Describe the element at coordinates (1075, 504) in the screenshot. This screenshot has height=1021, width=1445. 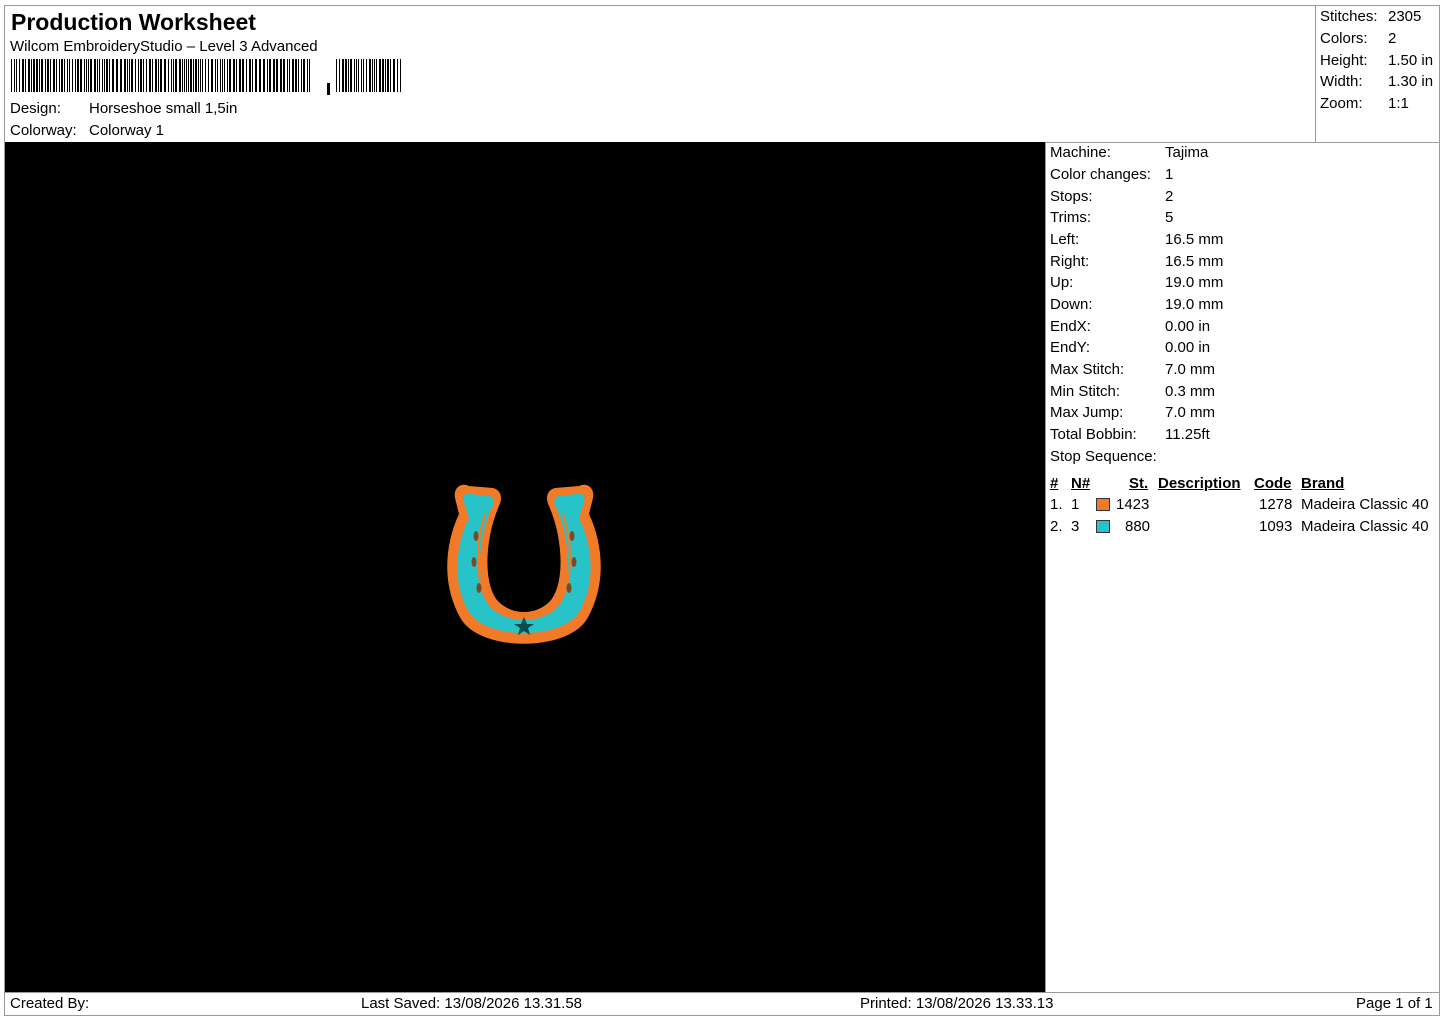
I see `stop-needle: 1` at that location.